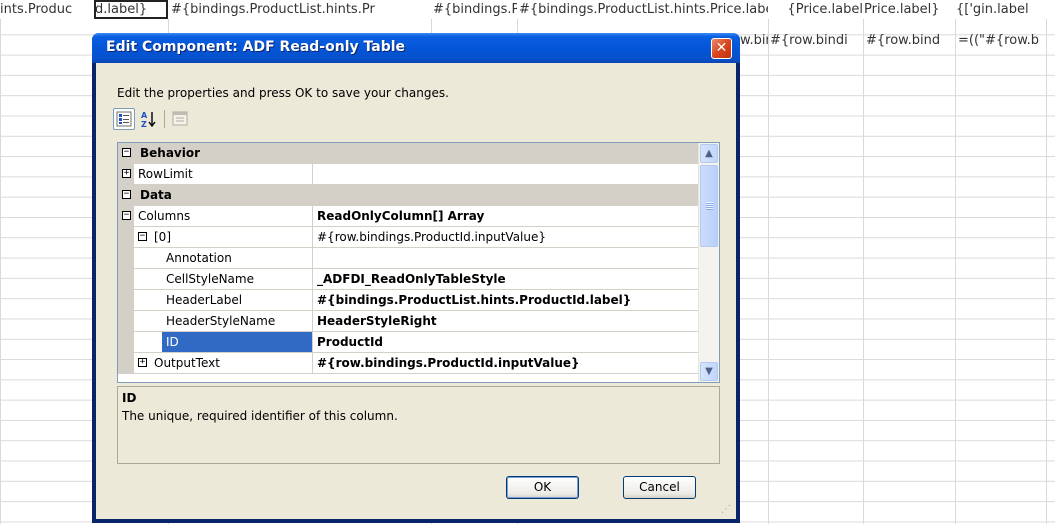  I want to click on property-row: + RowLimit, so click(408, 174).